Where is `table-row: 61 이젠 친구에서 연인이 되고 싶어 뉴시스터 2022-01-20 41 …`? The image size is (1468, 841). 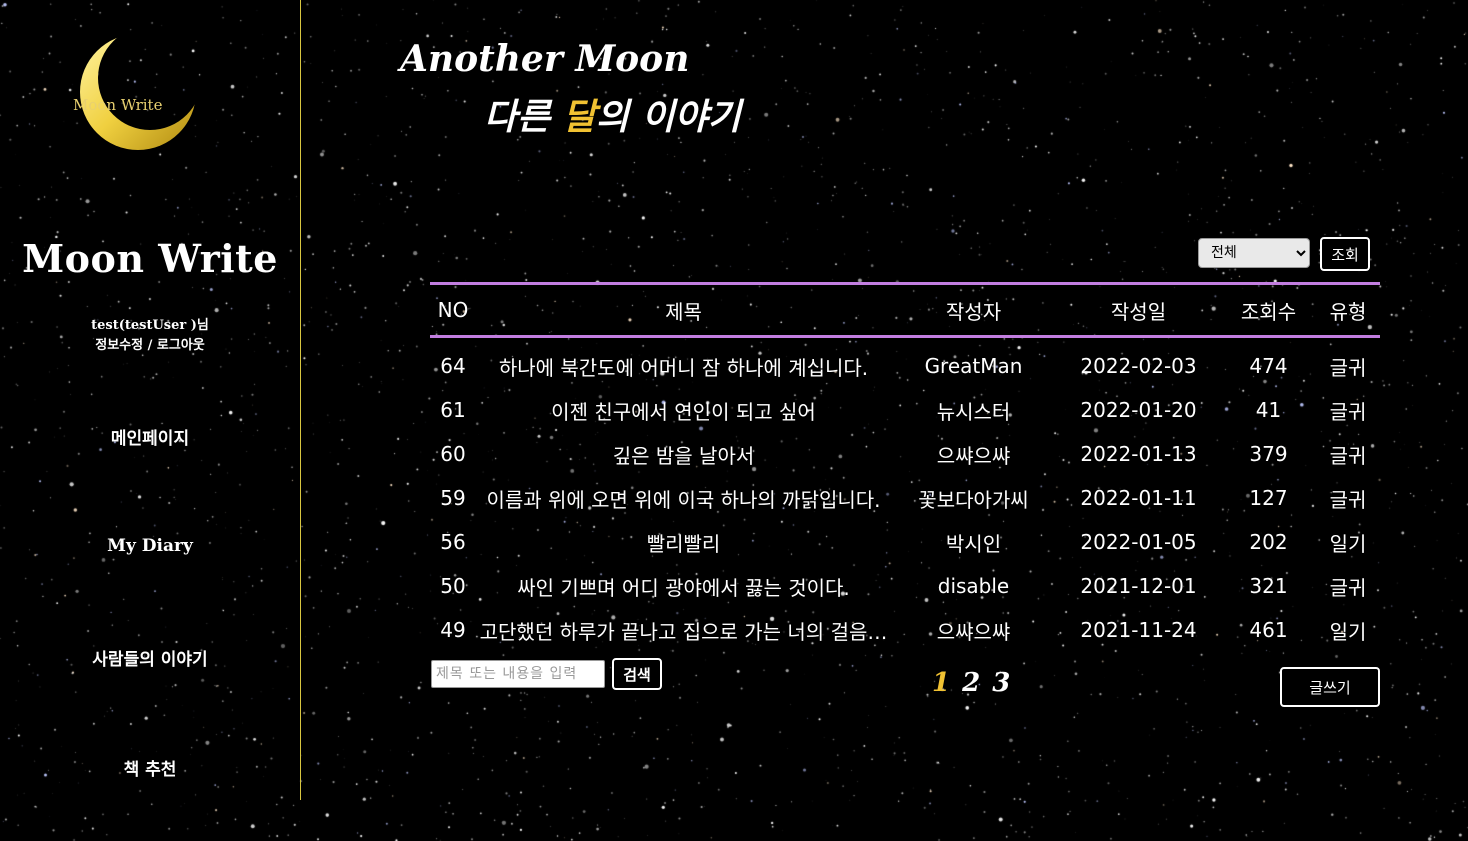
table-row: 61 이젠 친구에서 연인이 되고 싶어 뉴시스터 2022-01-20 41 … is located at coordinates (905, 410).